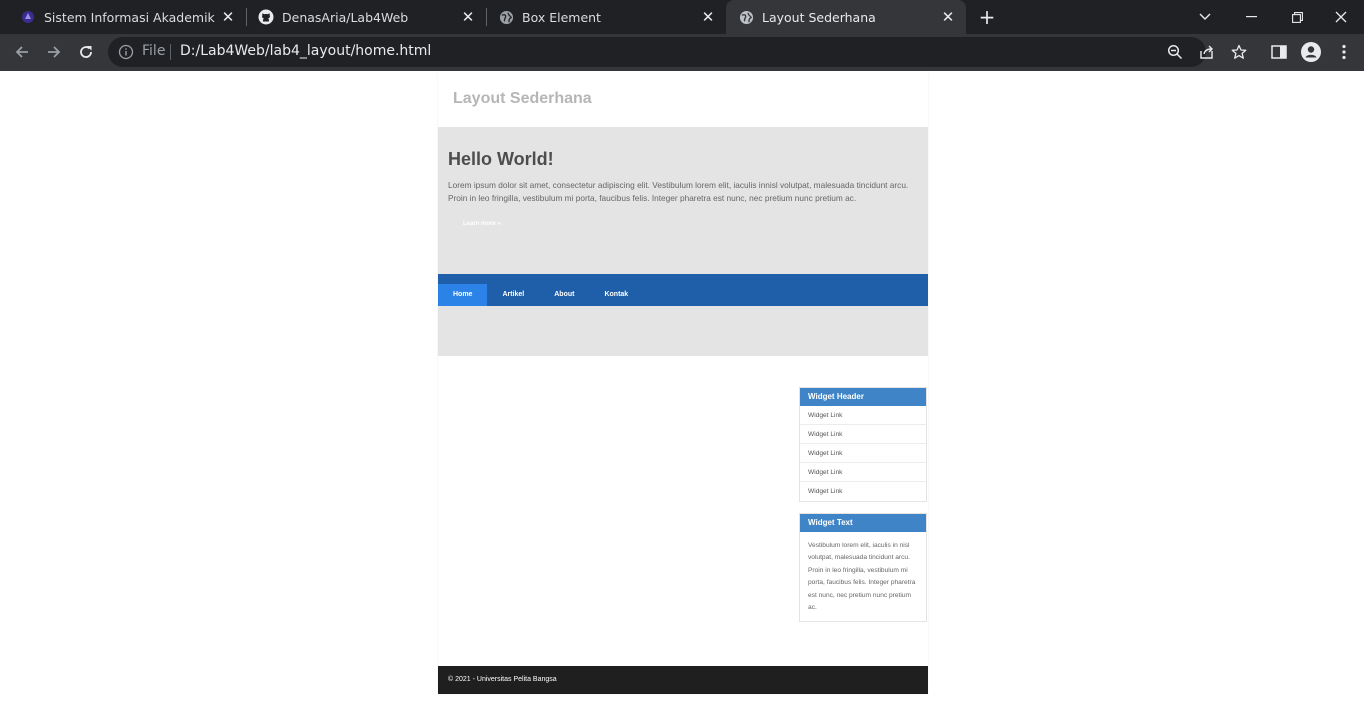  What do you see at coordinates (863, 523) in the screenshot?
I see `widget-header: Widget Text` at bounding box center [863, 523].